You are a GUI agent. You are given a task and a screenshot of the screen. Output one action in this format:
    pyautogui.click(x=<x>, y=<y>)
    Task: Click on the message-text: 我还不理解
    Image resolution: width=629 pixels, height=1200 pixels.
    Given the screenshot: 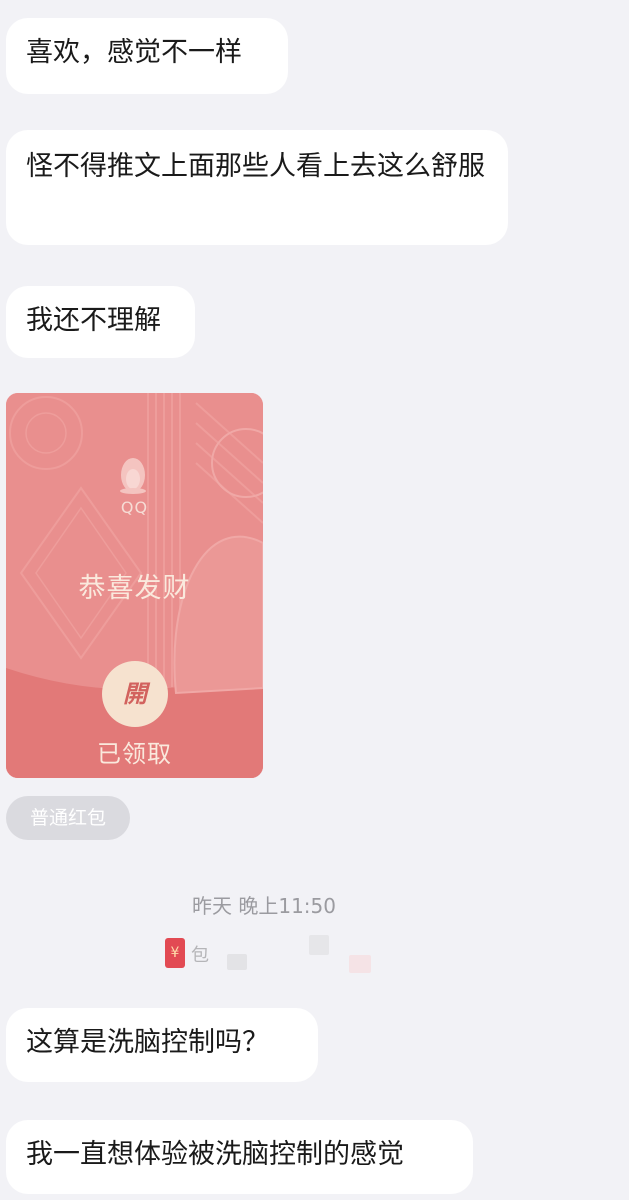 What is the action you would take?
    pyautogui.click(x=93, y=320)
    